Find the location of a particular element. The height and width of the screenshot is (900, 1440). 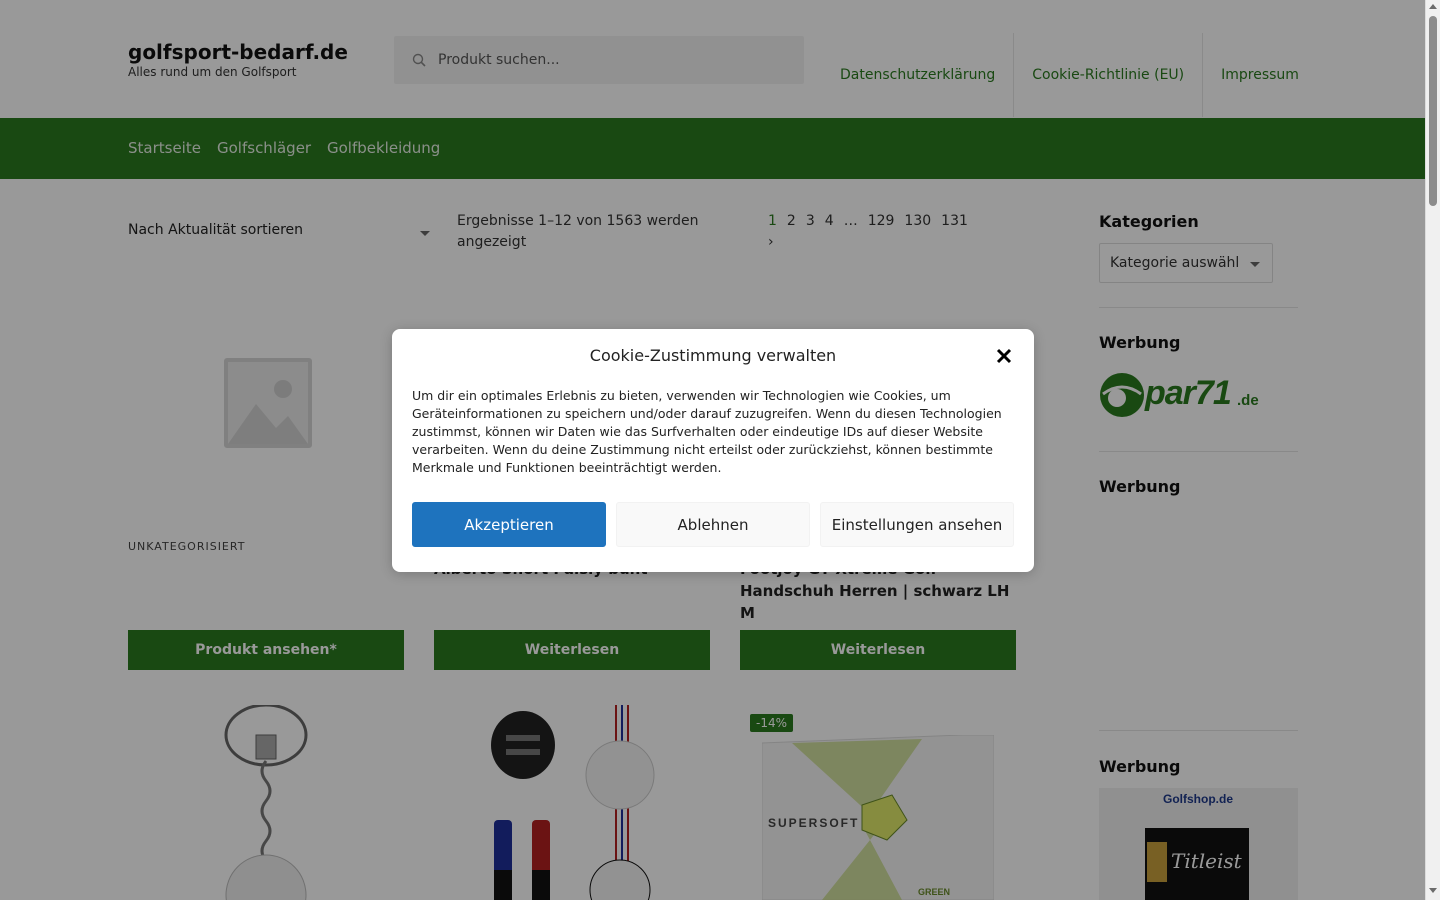

modal-title: Cookie-Zustimmung verwalten is located at coordinates (713, 355).